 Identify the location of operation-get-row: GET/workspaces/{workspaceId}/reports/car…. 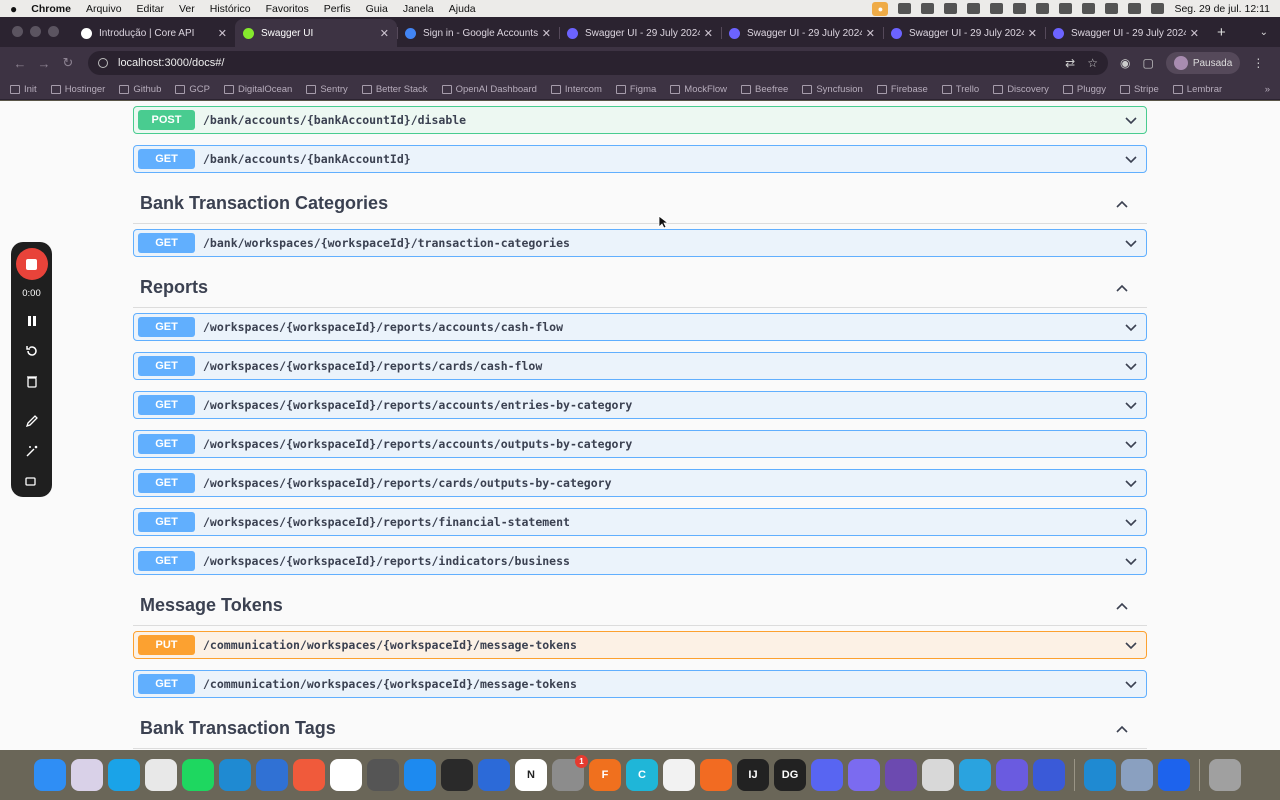
(640, 483).